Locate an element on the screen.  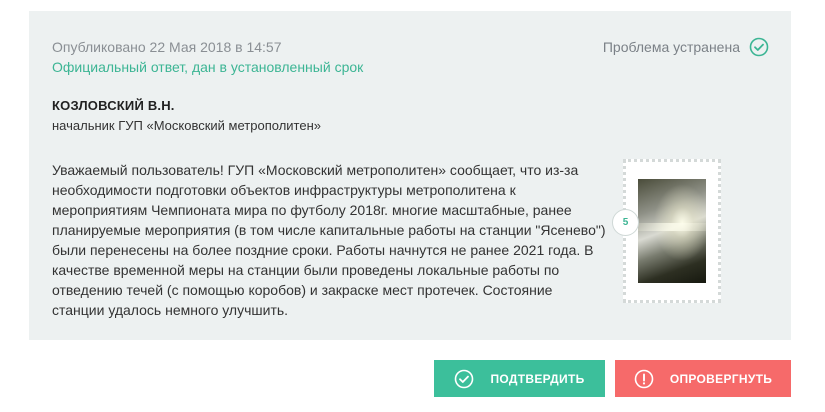
problem-status: Проблема устранена is located at coordinates (686, 47).